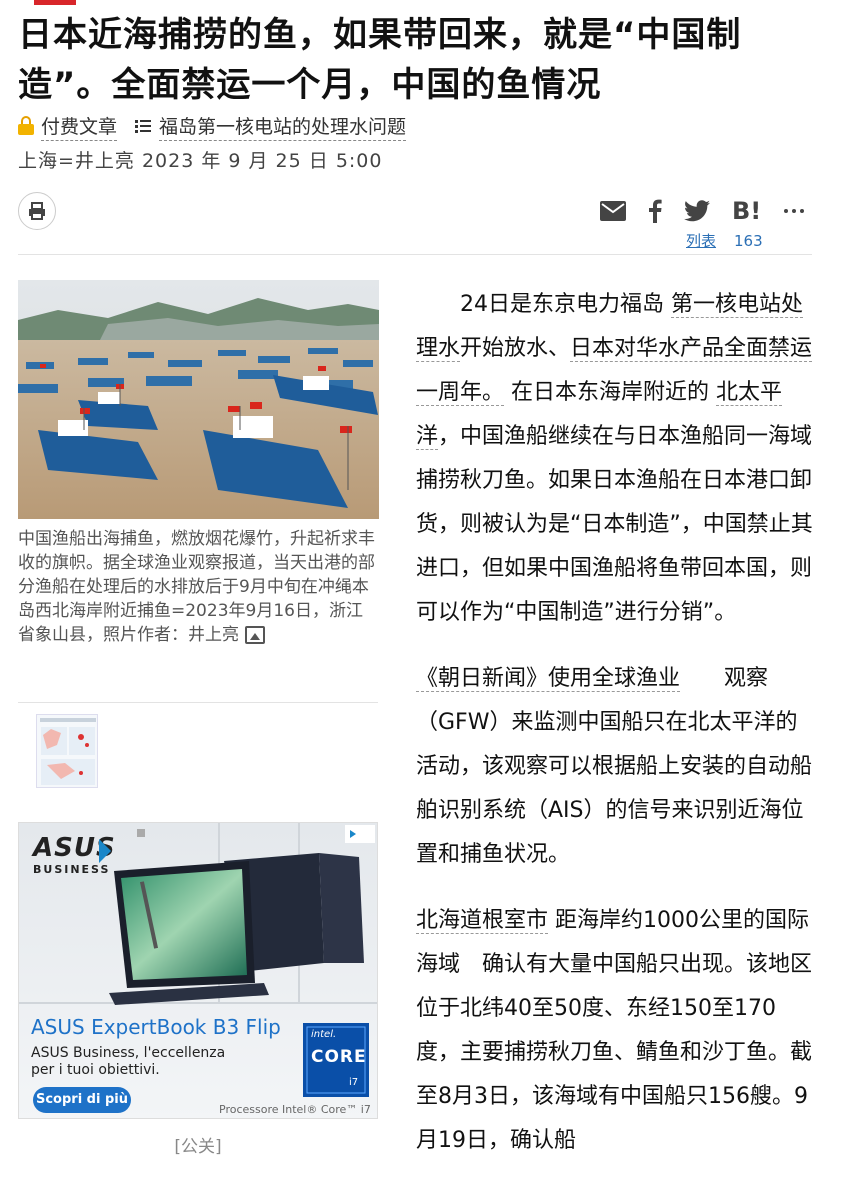 The height and width of the screenshot is (1200, 855). What do you see at coordinates (339, 1057) in the screenshot?
I see `core-label: CORE` at bounding box center [339, 1057].